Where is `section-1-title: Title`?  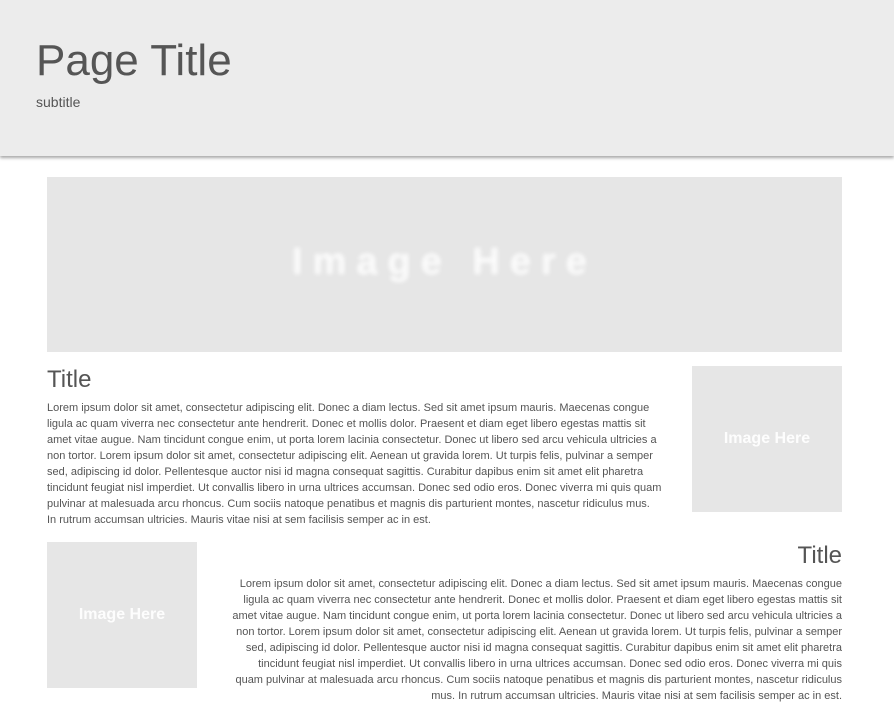 section-1-title: Title is located at coordinates (69, 379).